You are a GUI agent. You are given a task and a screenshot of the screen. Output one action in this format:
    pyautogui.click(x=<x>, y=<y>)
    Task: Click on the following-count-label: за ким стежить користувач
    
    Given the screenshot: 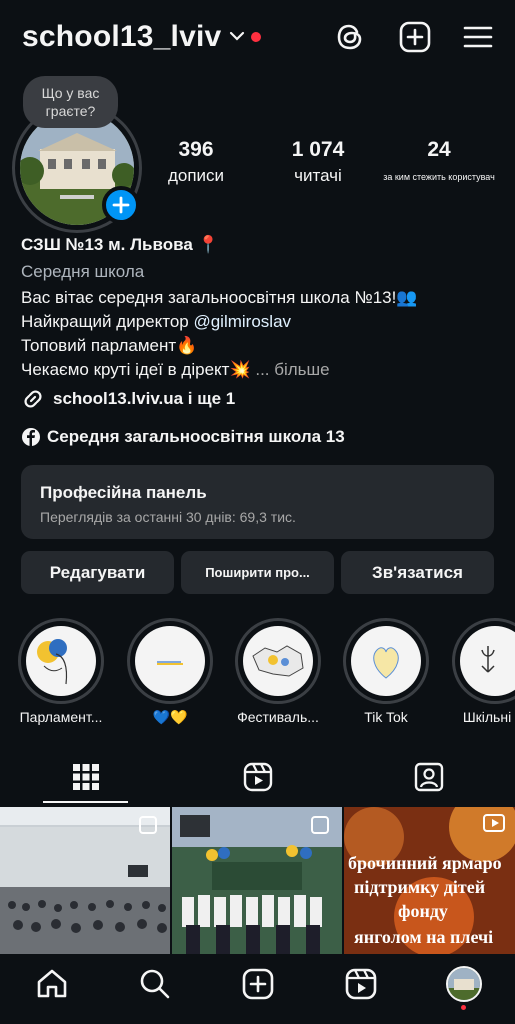 What is the action you would take?
    pyautogui.click(x=439, y=177)
    